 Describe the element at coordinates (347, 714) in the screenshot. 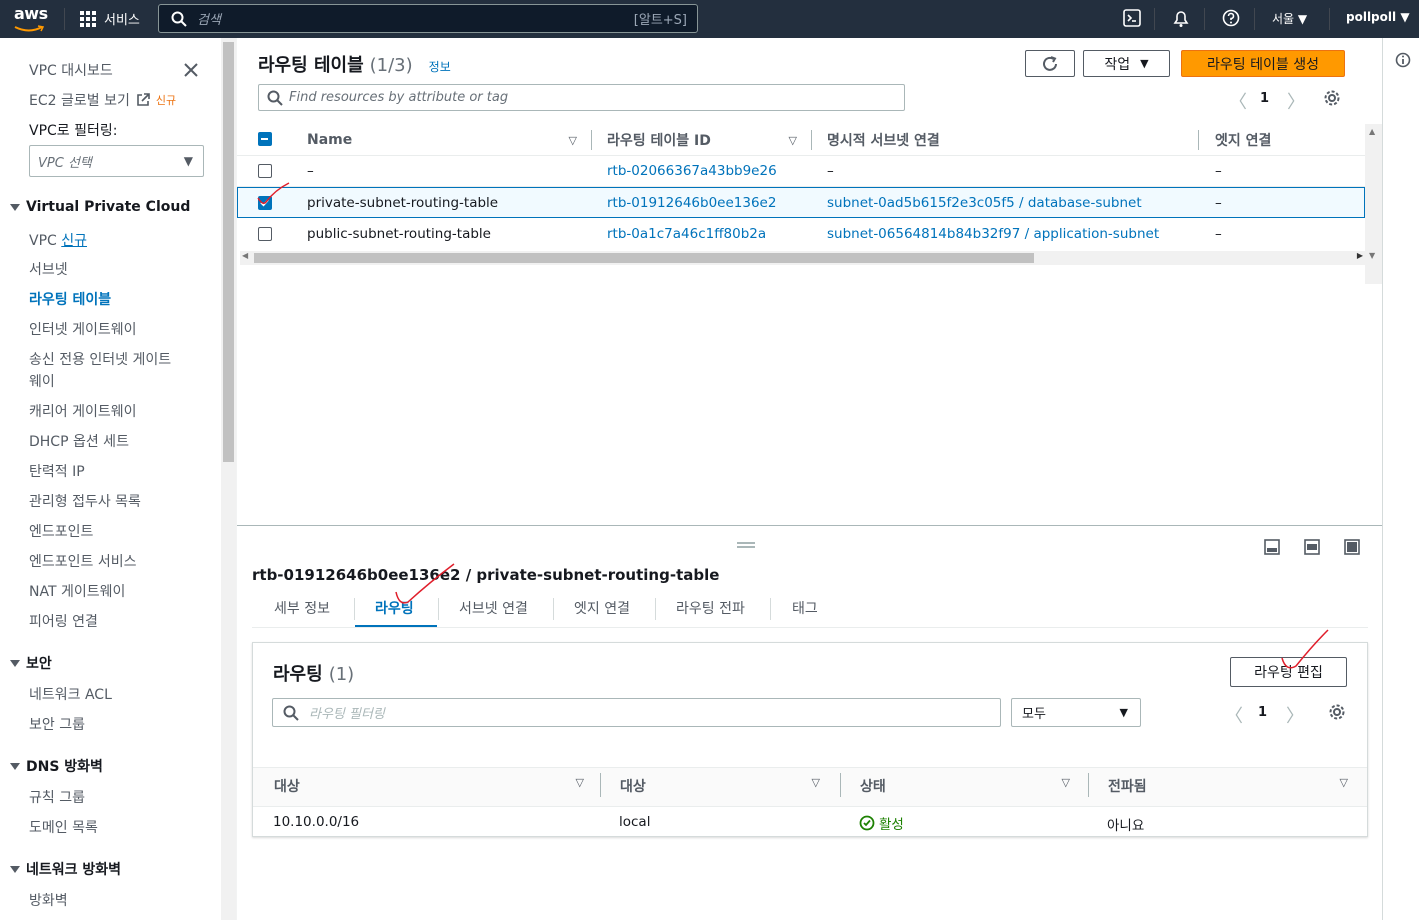

I see `routes-filter-placeholder: 라우팅 필터링` at that location.